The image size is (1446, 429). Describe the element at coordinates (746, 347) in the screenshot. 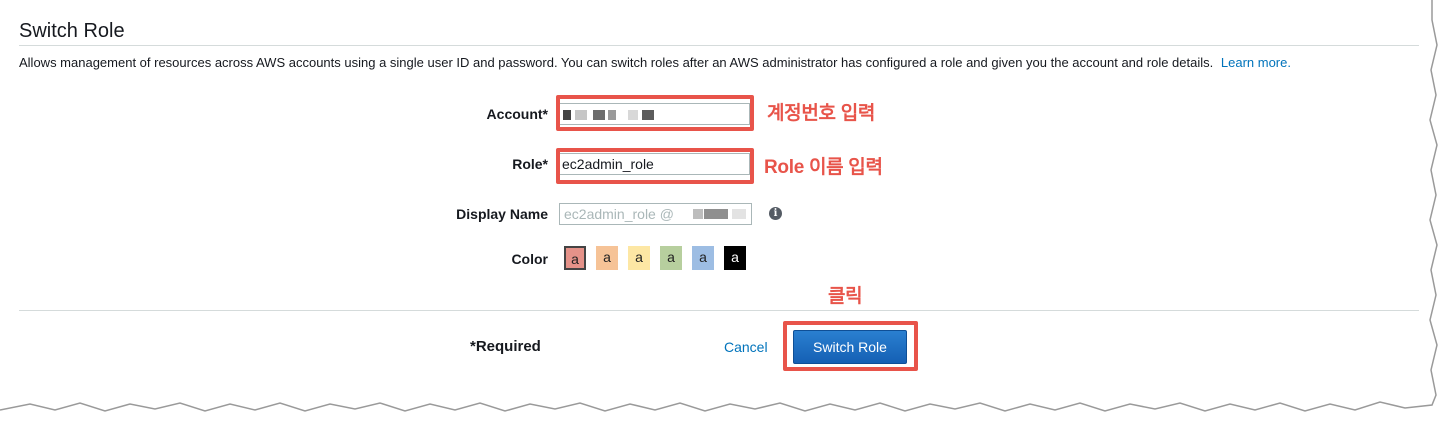

I see `cancel-link: Cancel` at that location.